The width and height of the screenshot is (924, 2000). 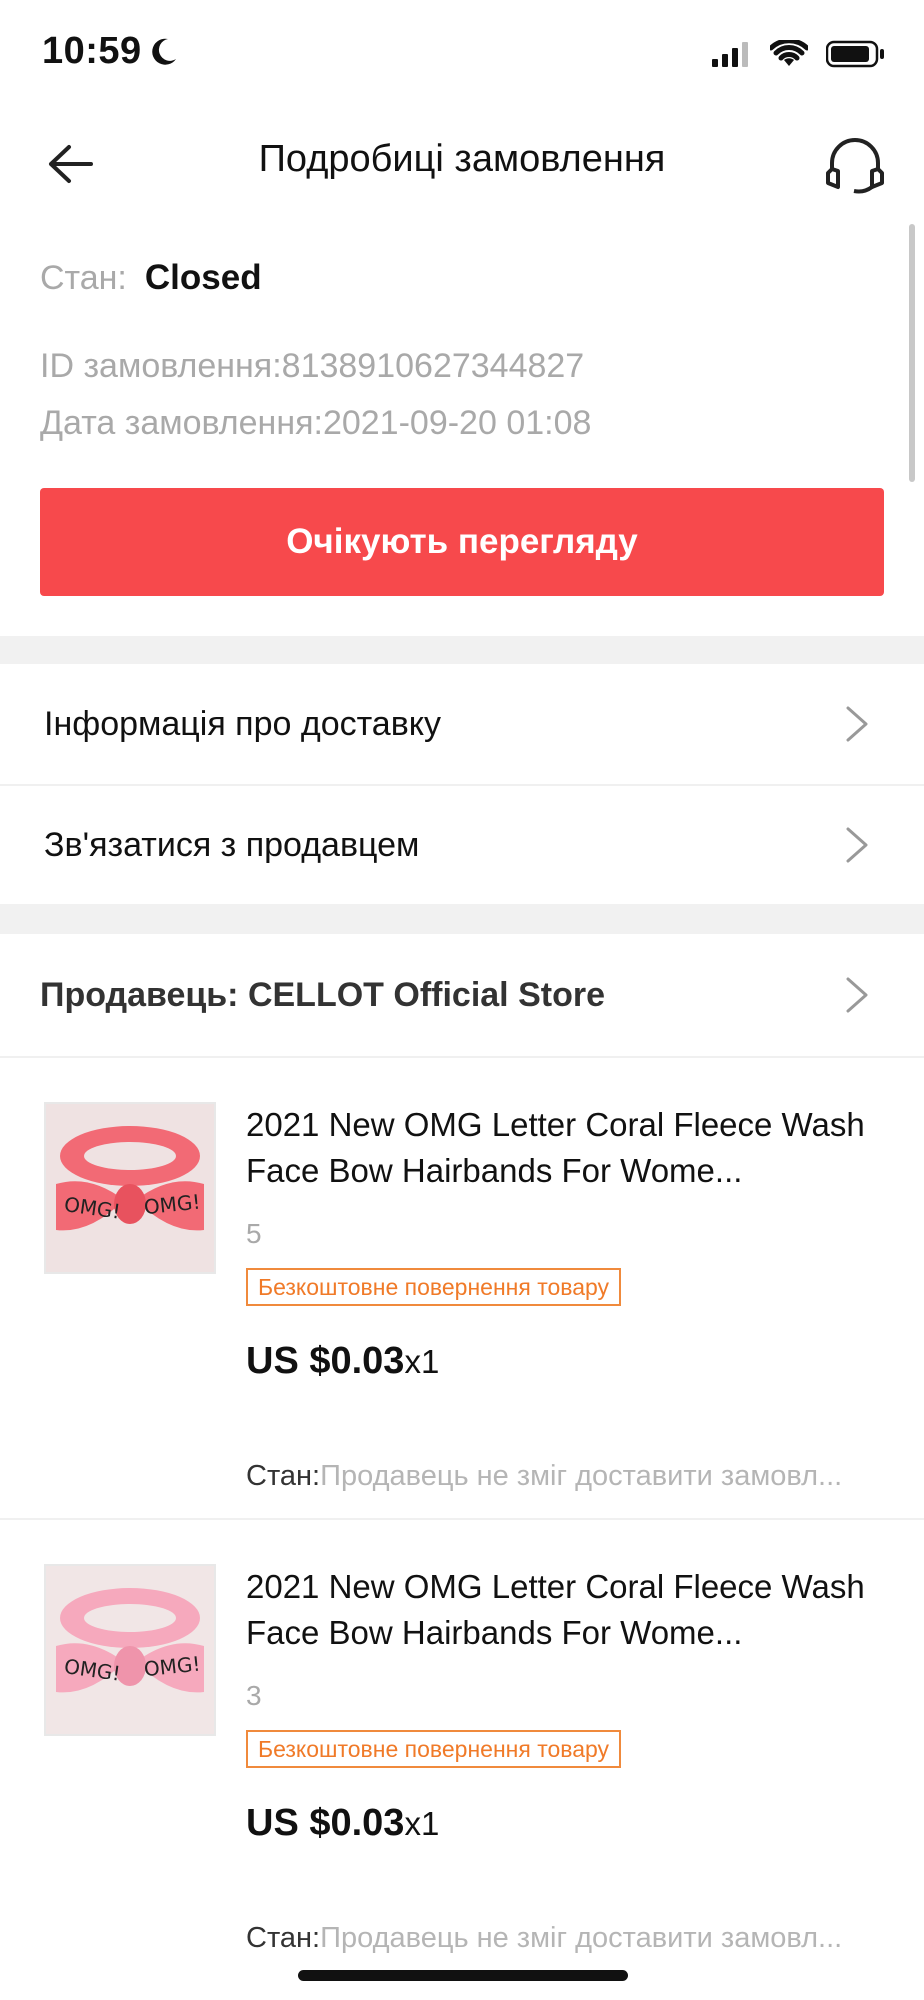 What do you see at coordinates (254, 1233) in the screenshot?
I see `product-quantity: 5` at bounding box center [254, 1233].